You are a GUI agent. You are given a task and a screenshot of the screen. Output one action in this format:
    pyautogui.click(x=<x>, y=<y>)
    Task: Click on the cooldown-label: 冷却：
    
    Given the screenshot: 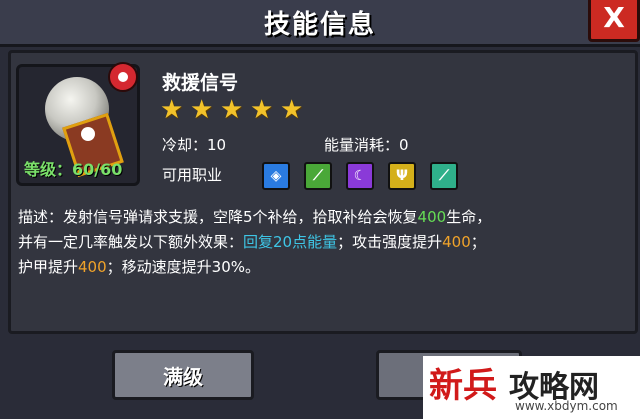 What is the action you would take?
    pyautogui.click(x=185, y=145)
    